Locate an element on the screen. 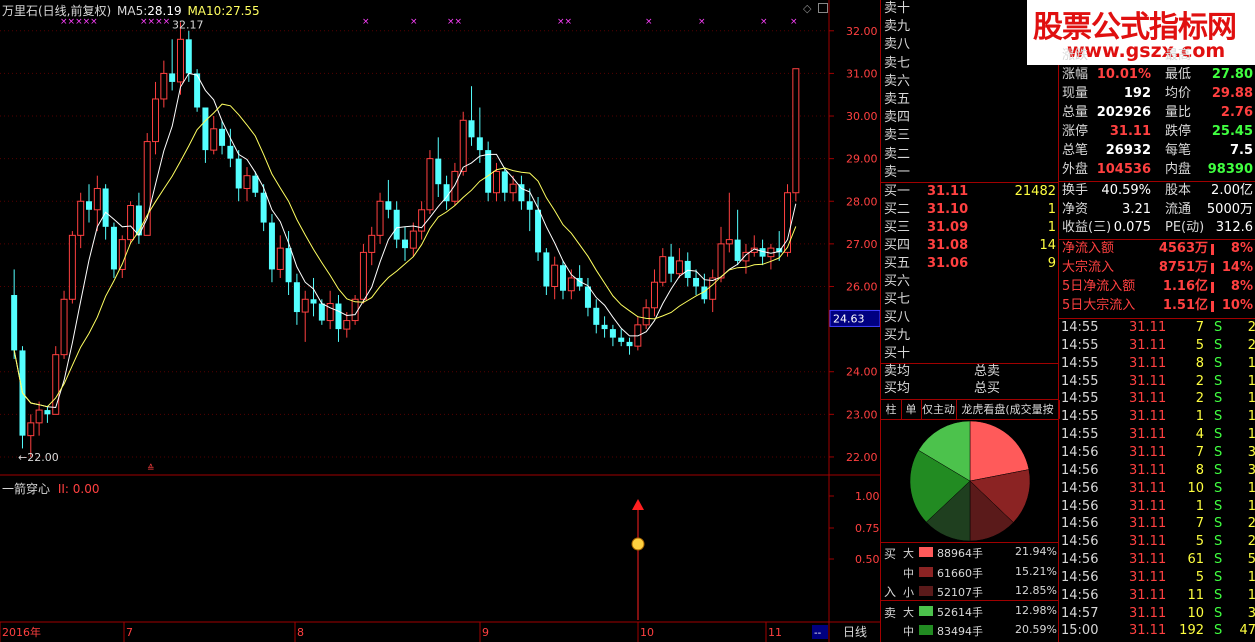 This screenshot has height=642, width=1255. avg-sell-row: 卖均 is located at coordinates (897, 372).